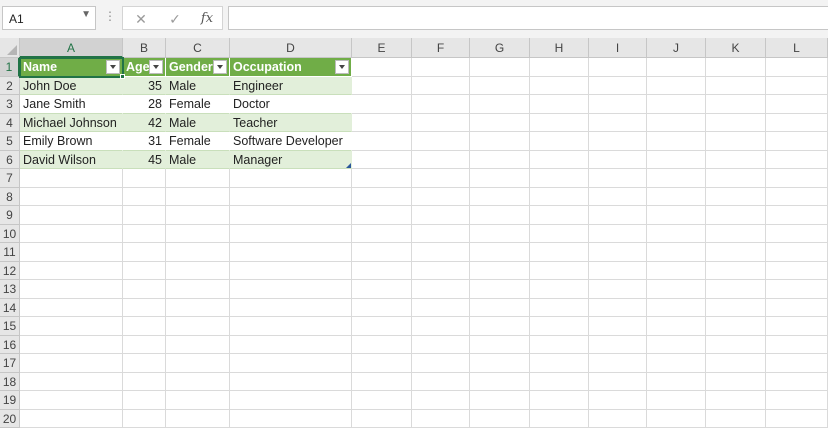  I want to click on table-cell: David Wilson, so click(71, 159).